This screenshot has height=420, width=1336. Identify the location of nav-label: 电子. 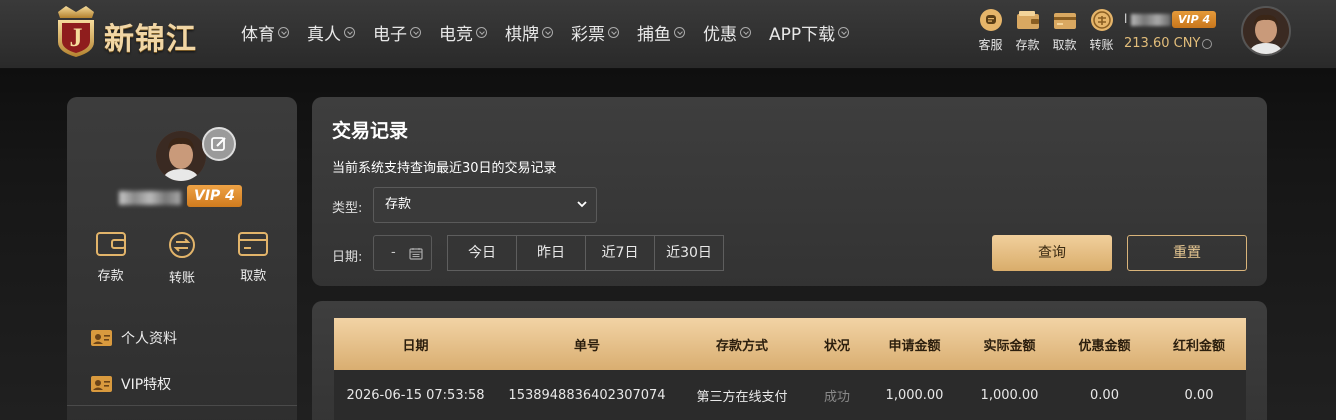
(390, 34).